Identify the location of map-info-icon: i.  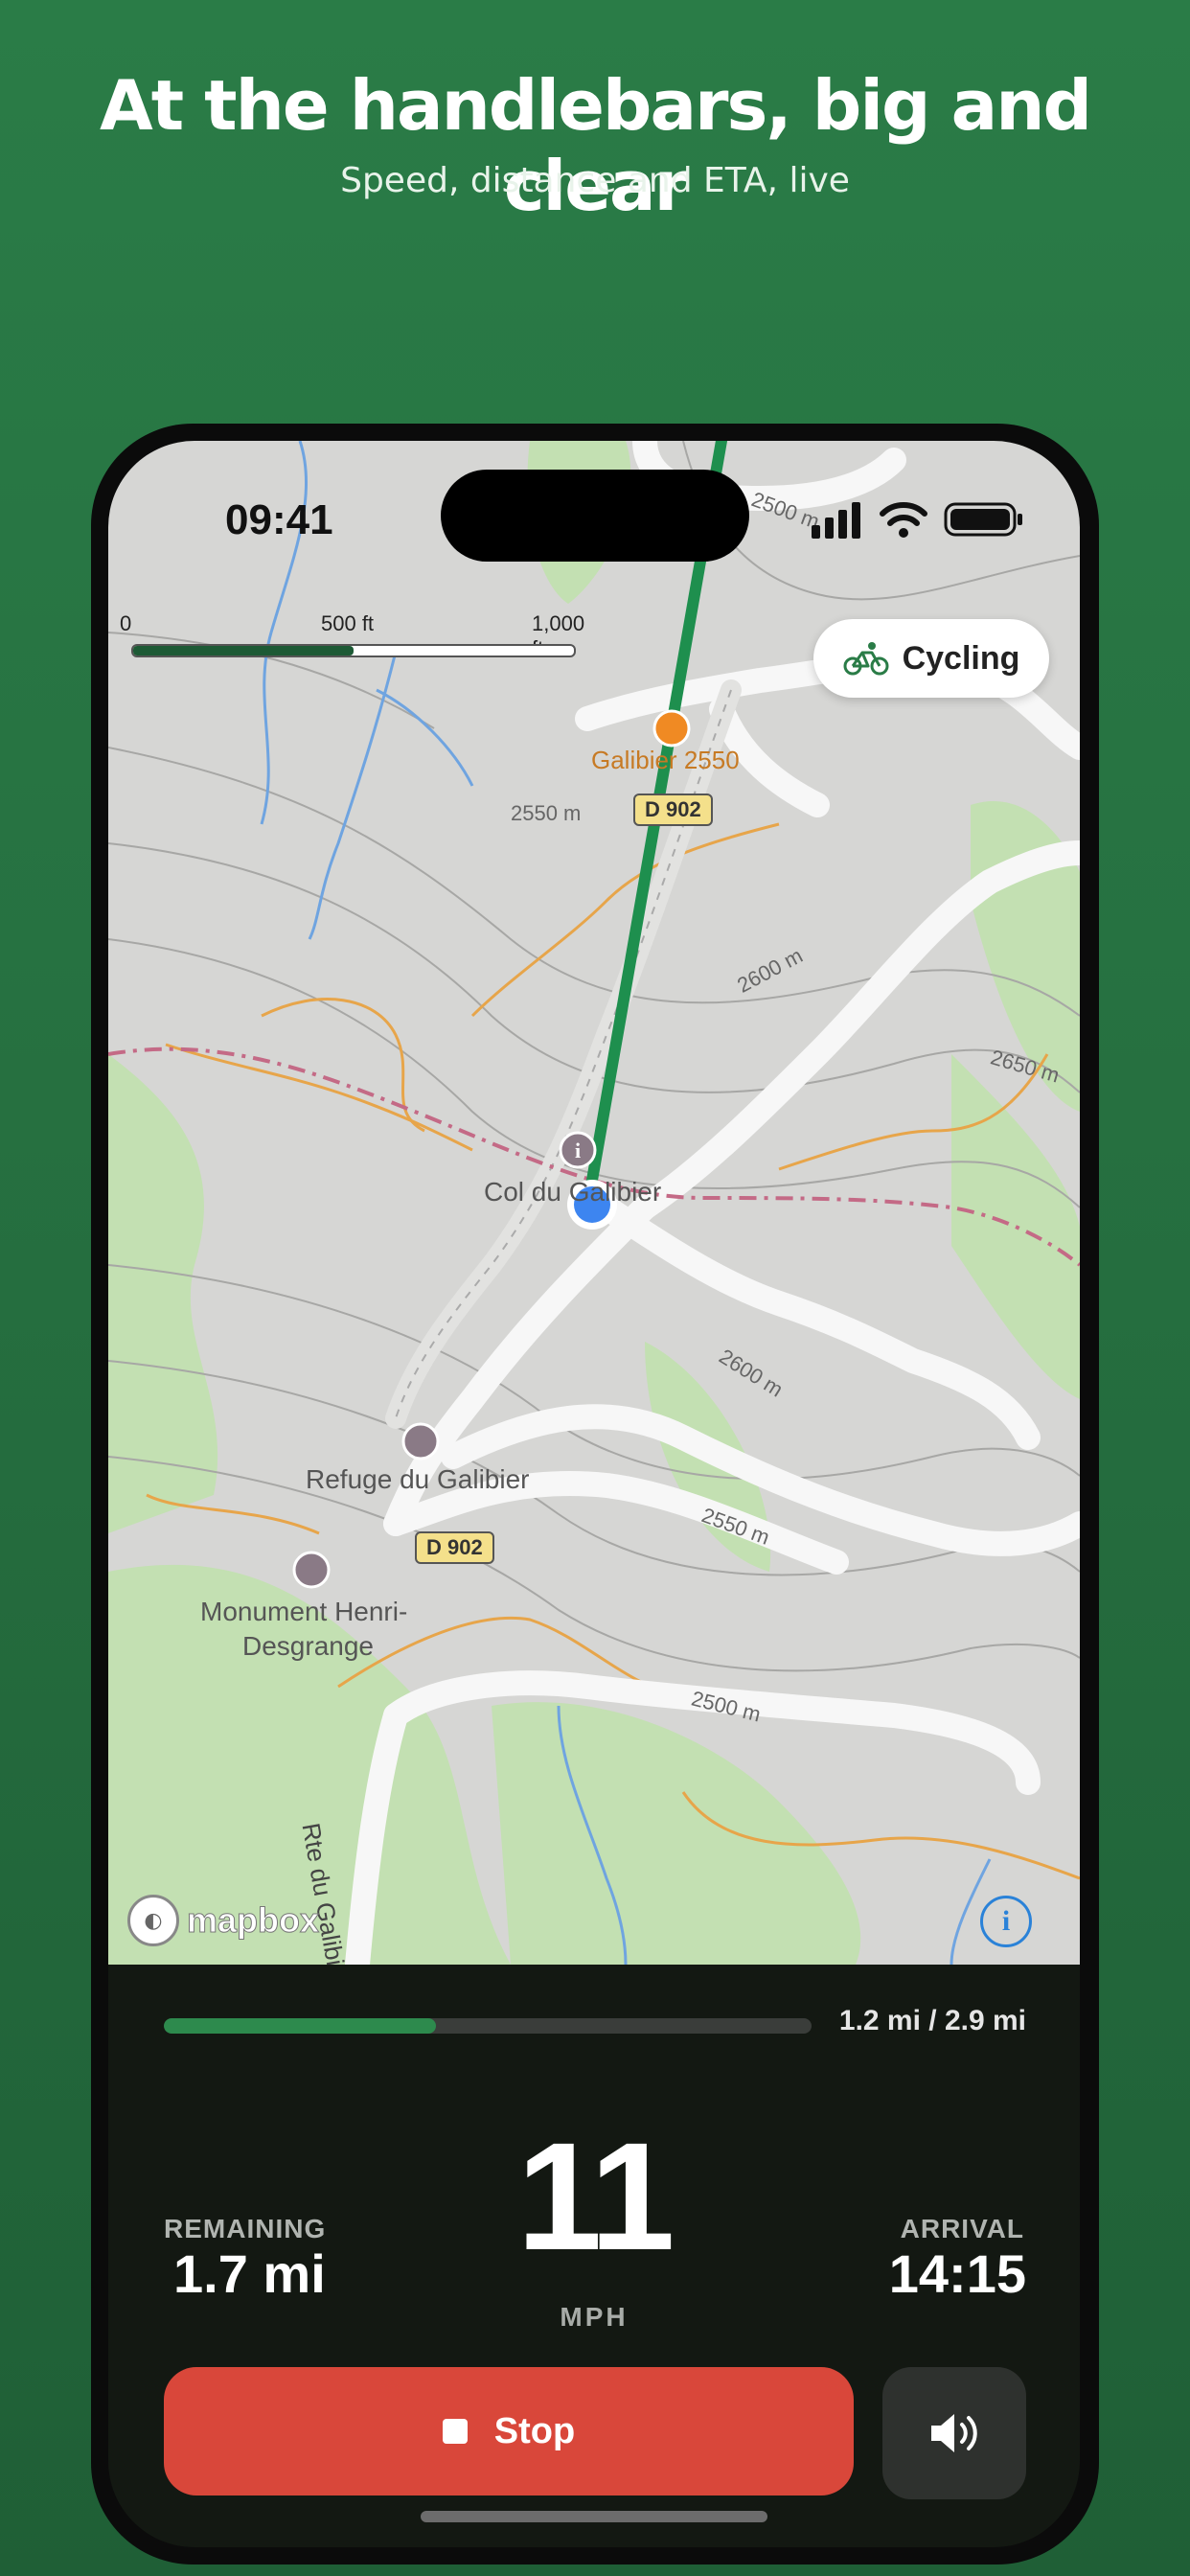
(1006, 1921).